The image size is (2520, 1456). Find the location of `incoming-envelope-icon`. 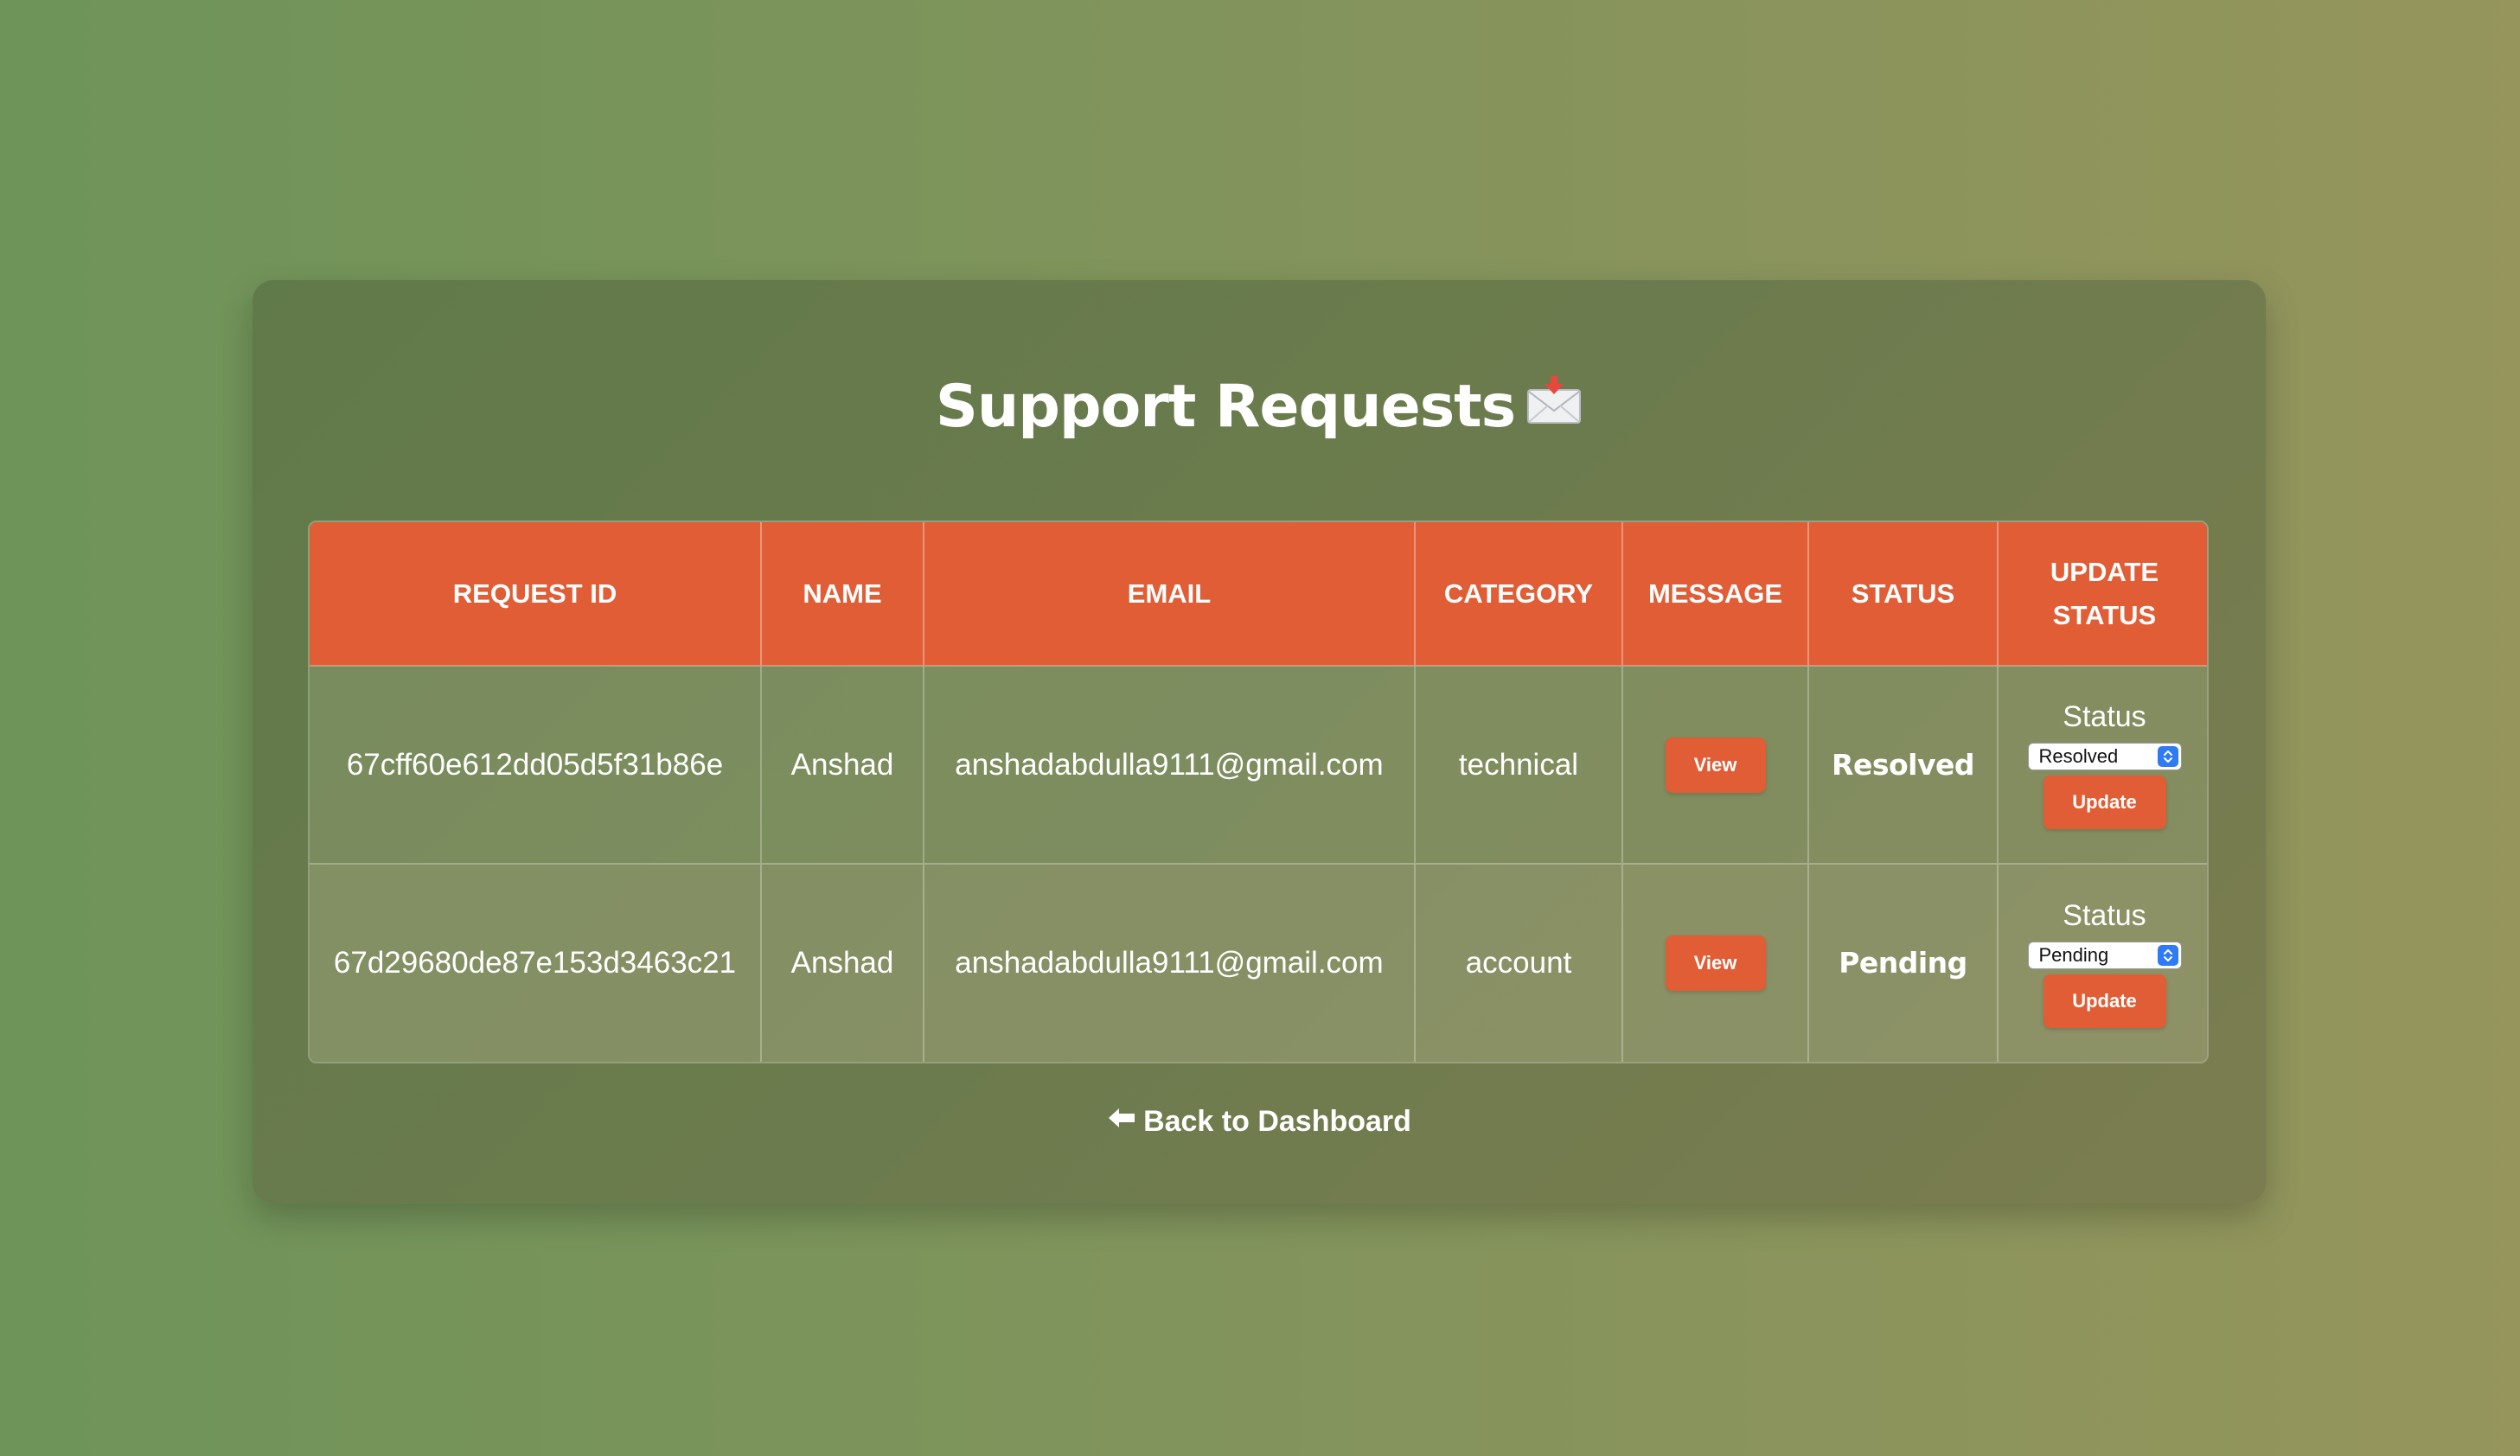

incoming-envelope-icon is located at coordinates (1554, 408).